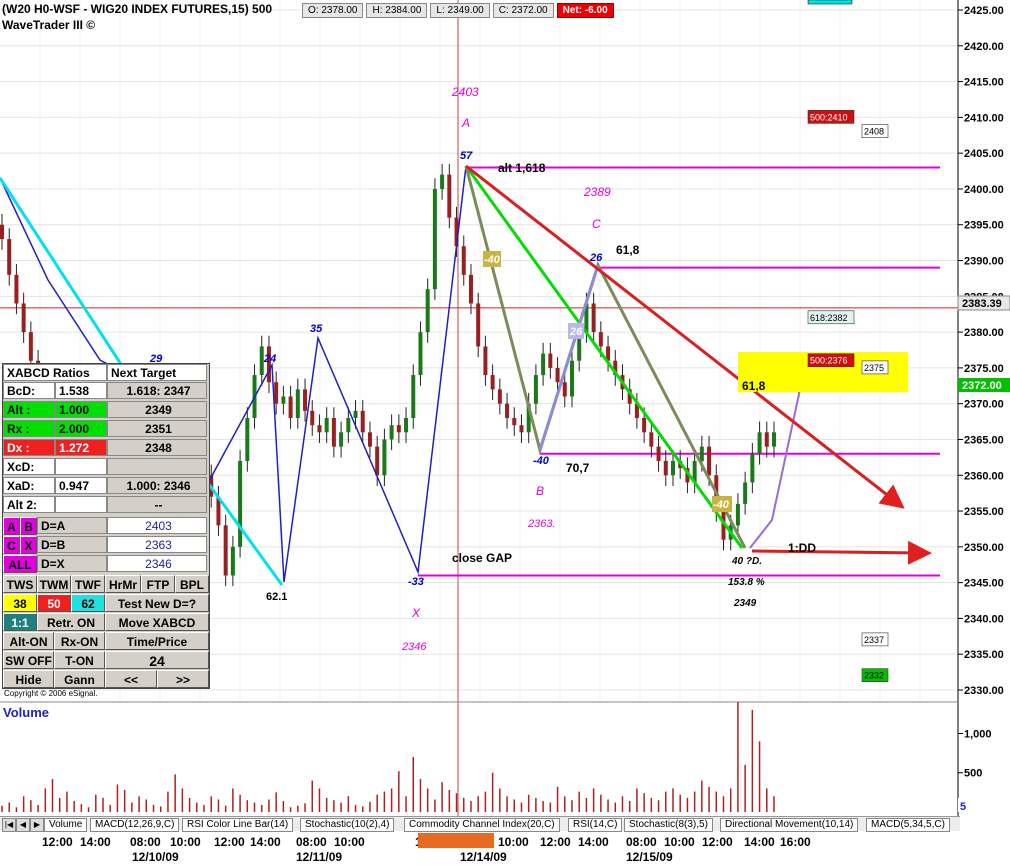 The height and width of the screenshot is (865, 1010). Describe the element at coordinates (37, 825) in the screenshot. I see `tab-scroll-next: ▶` at that location.